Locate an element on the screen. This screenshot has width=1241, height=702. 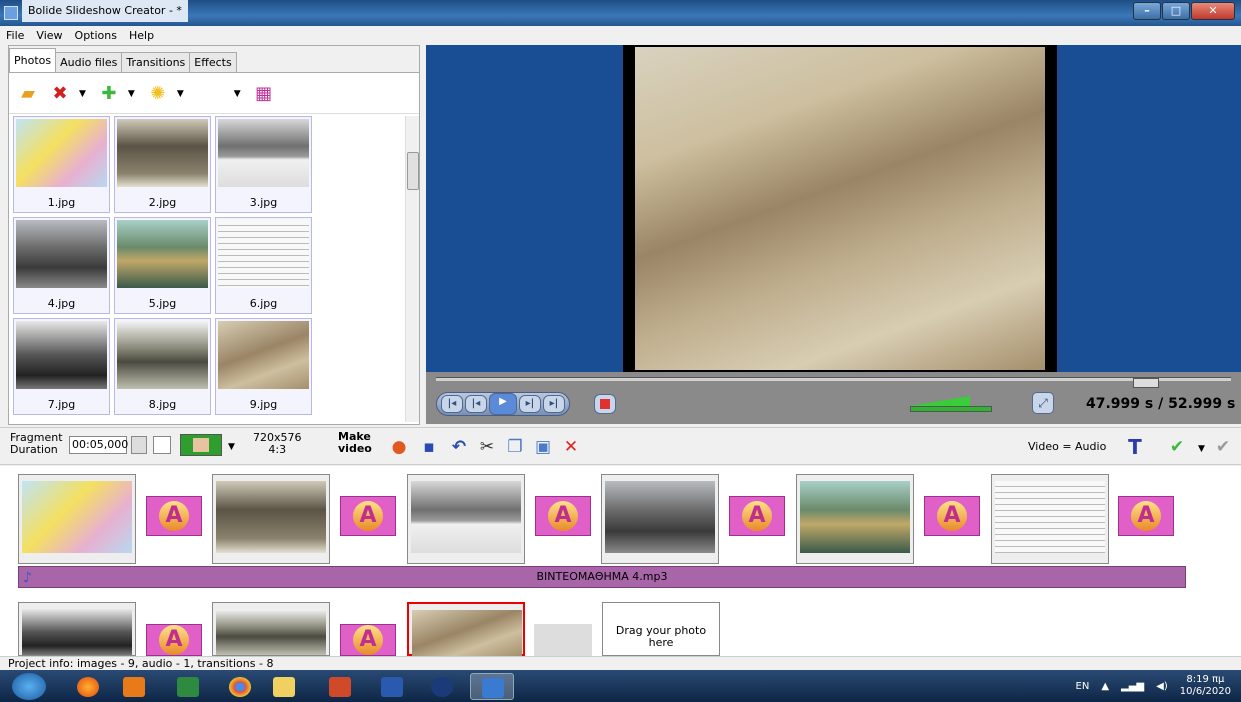
delete-dropdown-icon: ▼ is located at coordinates (82, 94).